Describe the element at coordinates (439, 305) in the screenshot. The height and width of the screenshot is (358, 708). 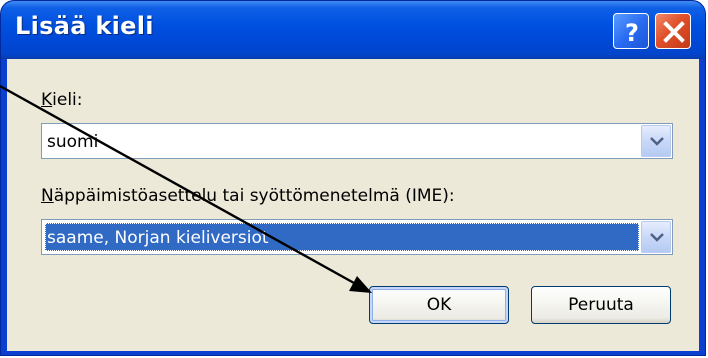
I see `ok-button: OK` at that location.